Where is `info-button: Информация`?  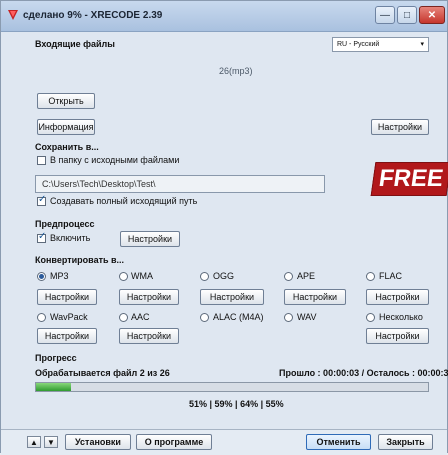
info-button: Информация is located at coordinates (66, 127).